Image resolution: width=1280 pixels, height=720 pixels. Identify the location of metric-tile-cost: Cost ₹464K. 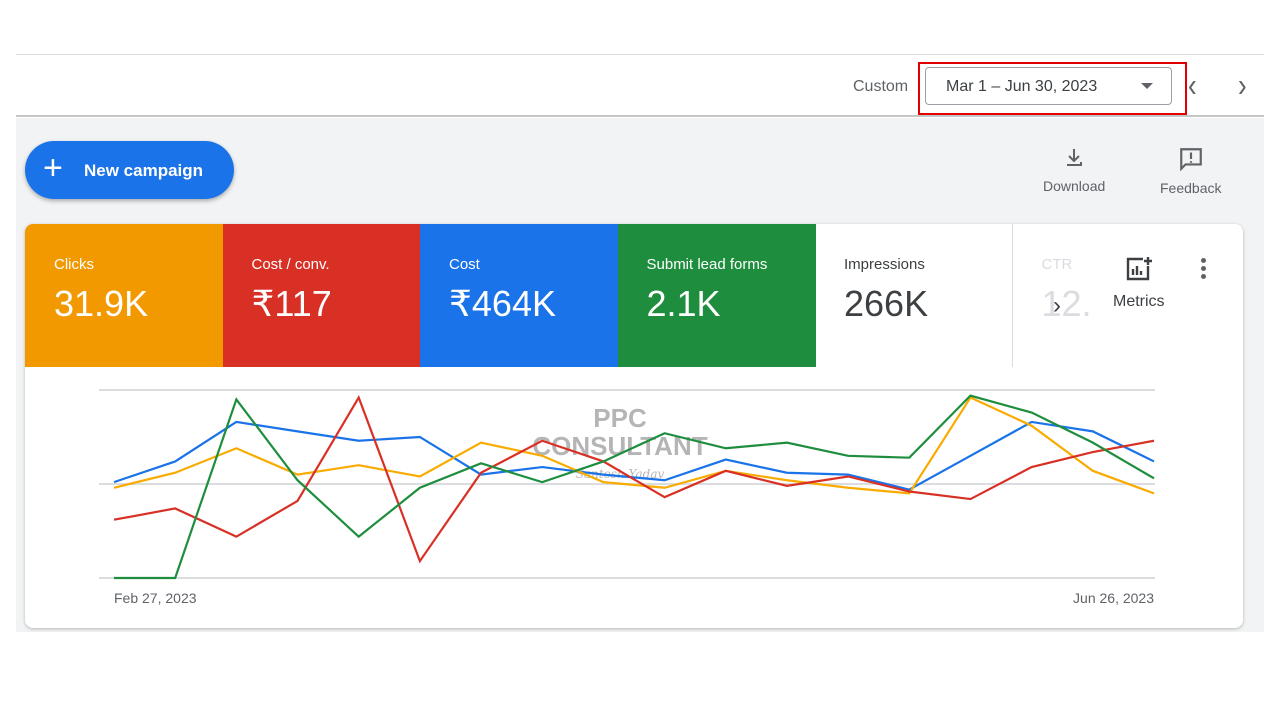
(519, 295).